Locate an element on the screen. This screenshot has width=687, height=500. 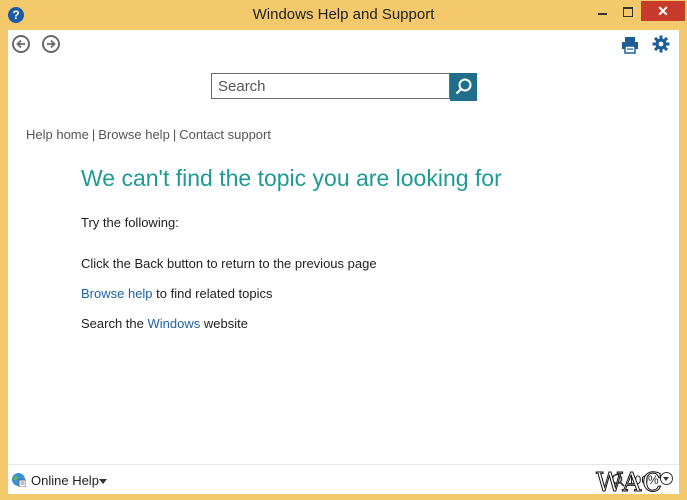
browse-instruction: Browse help to find related topics is located at coordinates (177, 293).